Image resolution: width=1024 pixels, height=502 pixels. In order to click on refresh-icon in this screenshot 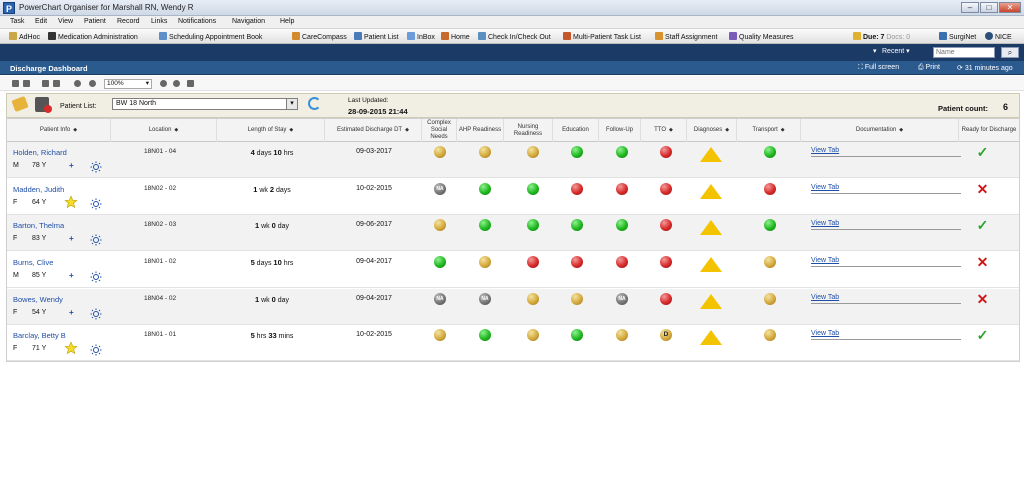, I will do `click(314, 103)`.